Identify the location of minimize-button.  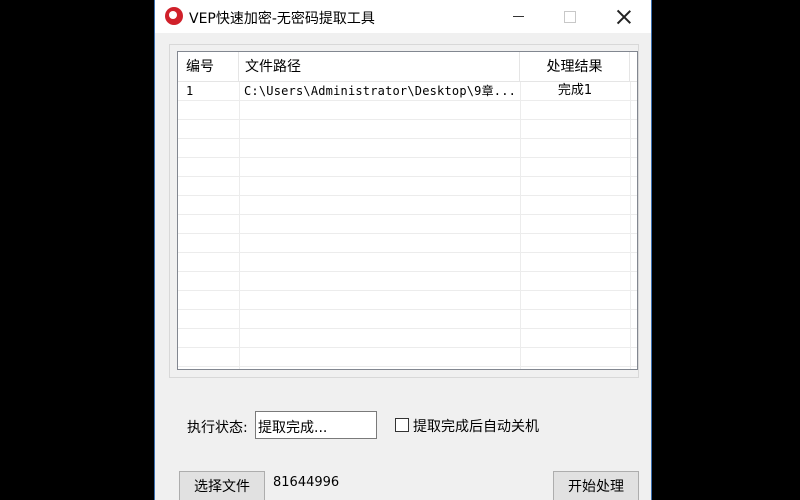
(518, 16).